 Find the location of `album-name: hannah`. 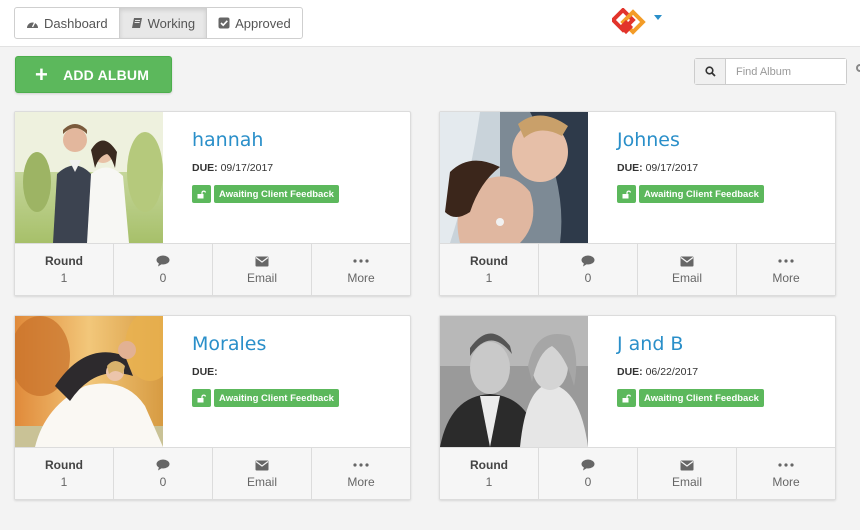

album-name: hannah is located at coordinates (227, 140).